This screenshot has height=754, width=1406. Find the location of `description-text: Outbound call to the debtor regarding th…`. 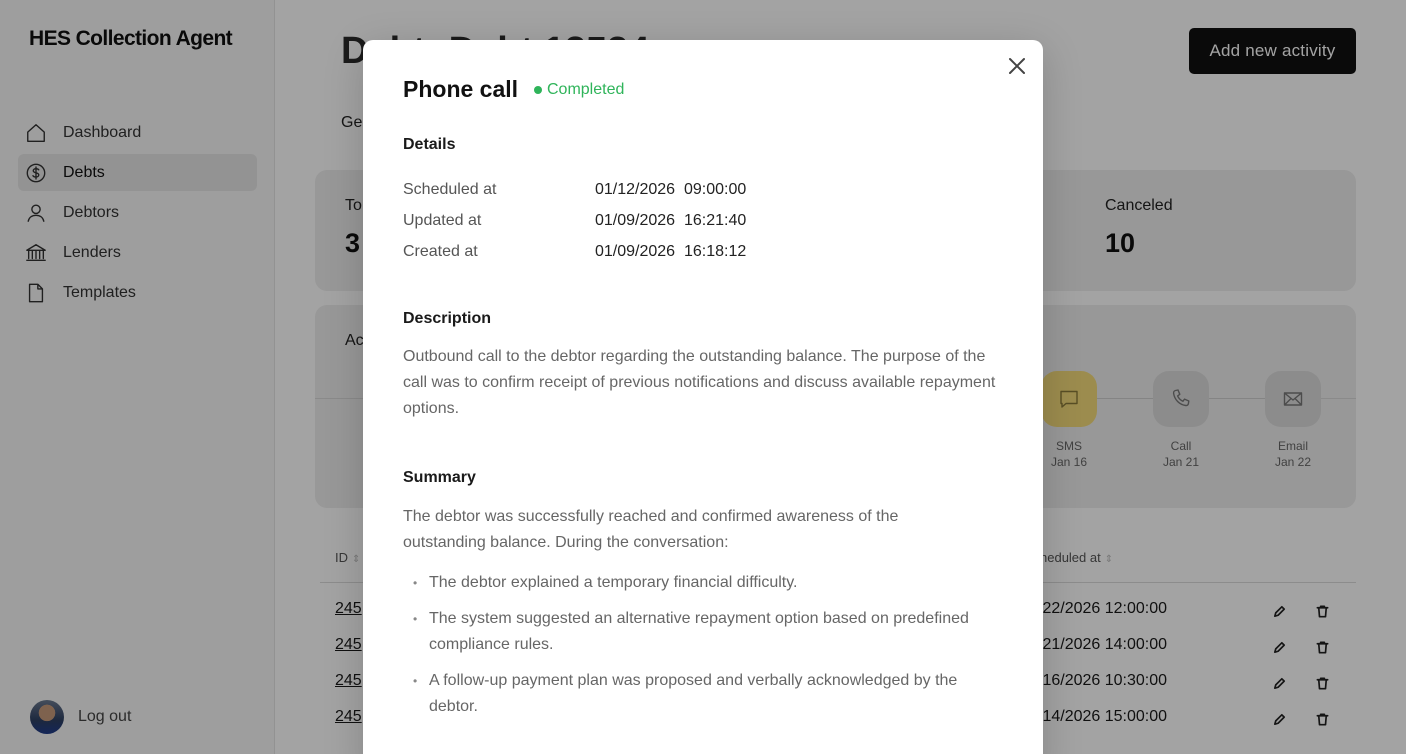

description-text: Outbound call to the debtor regarding th… is located at coordinates (699, 382).